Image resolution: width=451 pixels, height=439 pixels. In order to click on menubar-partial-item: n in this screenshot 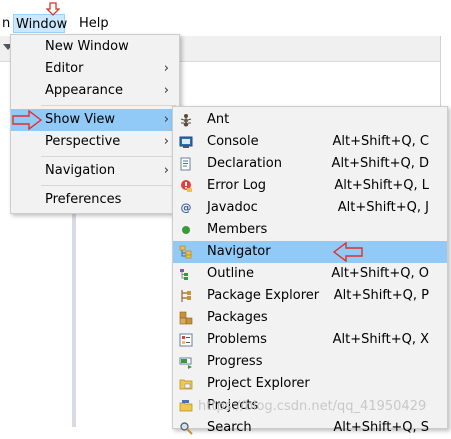, I will do `click(6, 23)`.